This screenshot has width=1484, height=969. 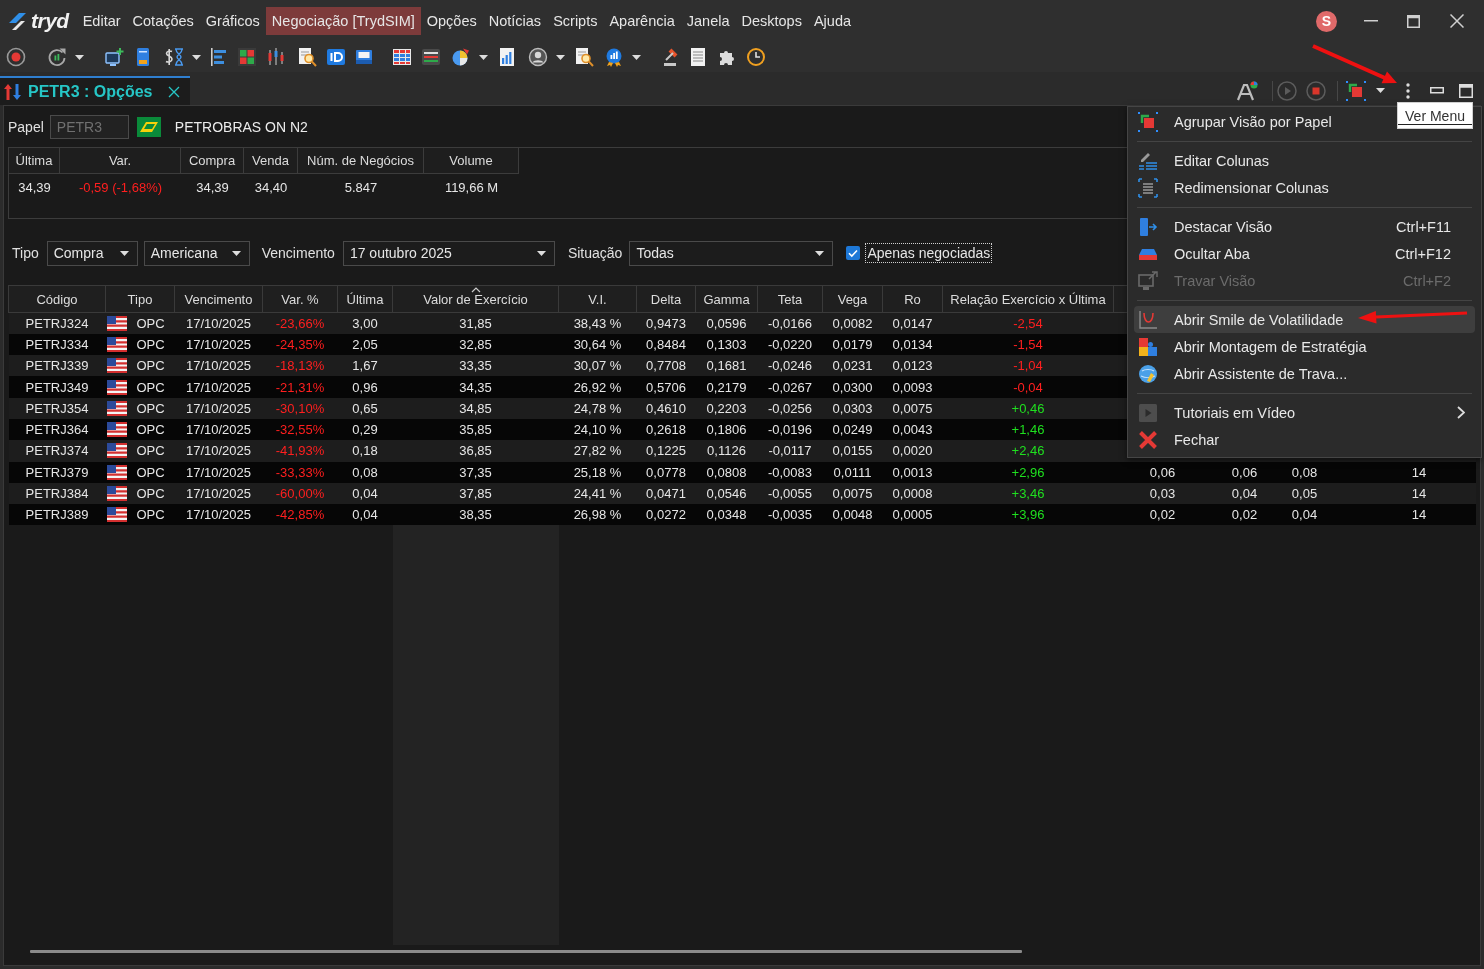 I want to click on menu-item: Notícias, so click(x=515, y=21).